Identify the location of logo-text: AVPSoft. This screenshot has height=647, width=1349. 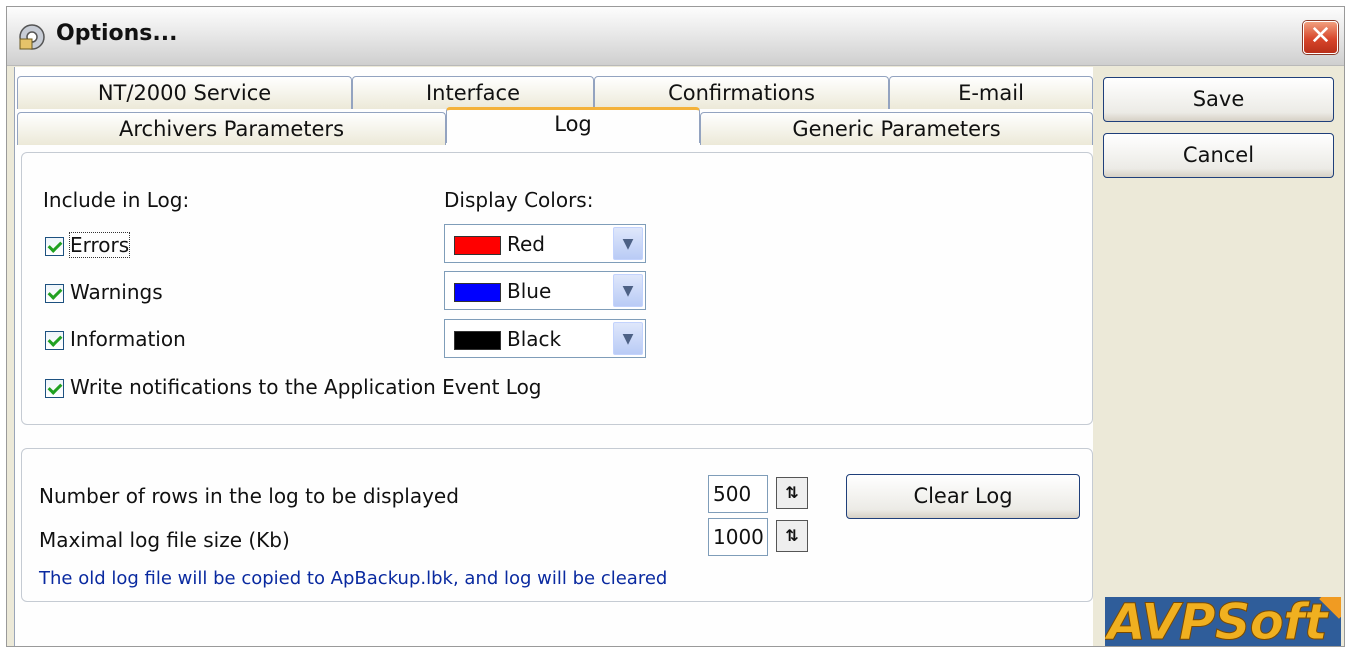
(1218, 622).